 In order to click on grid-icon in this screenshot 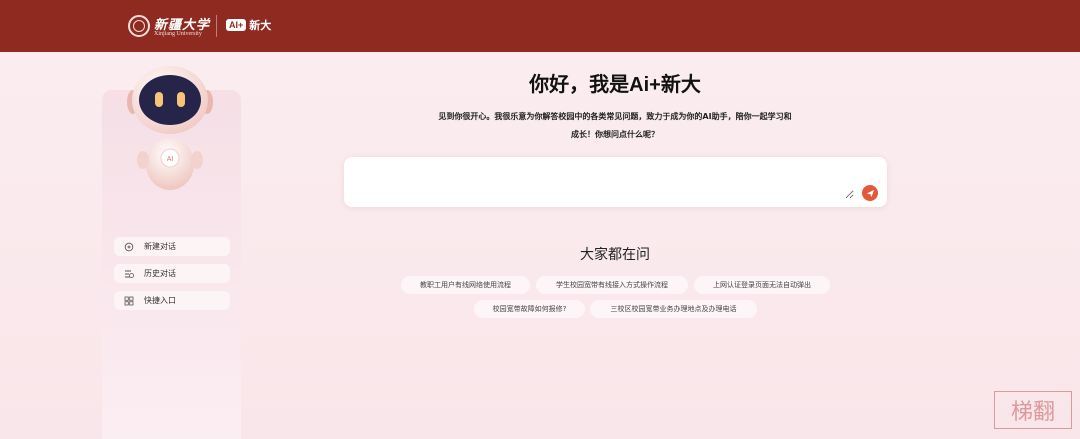, I will do `click(129, 300)`.